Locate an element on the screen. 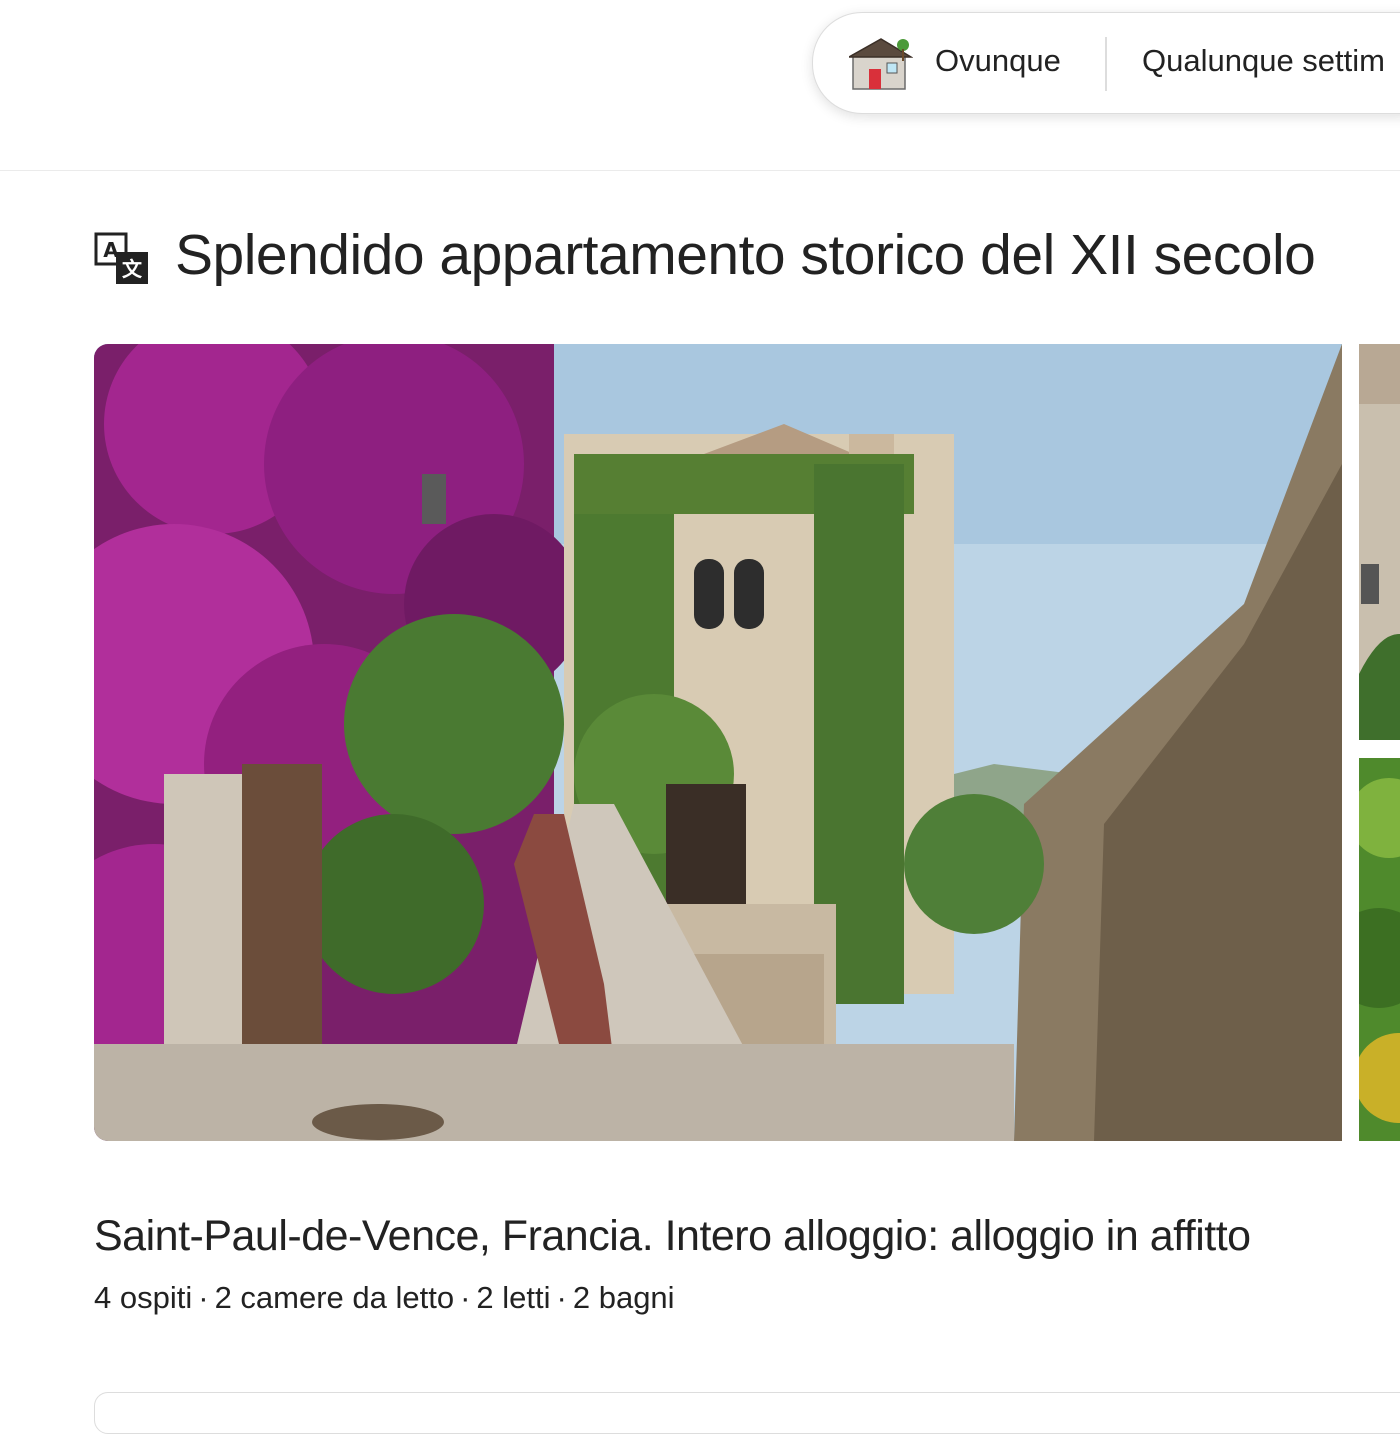 This screenshot has width=1400, height=1434. next-section-card is located at coordinates (747, 1413).